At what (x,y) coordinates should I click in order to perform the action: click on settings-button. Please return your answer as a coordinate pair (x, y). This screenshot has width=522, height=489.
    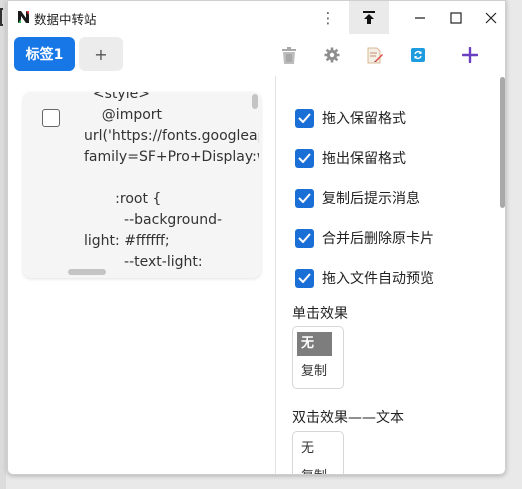
    Looking at the image, I should click on (332, 55).